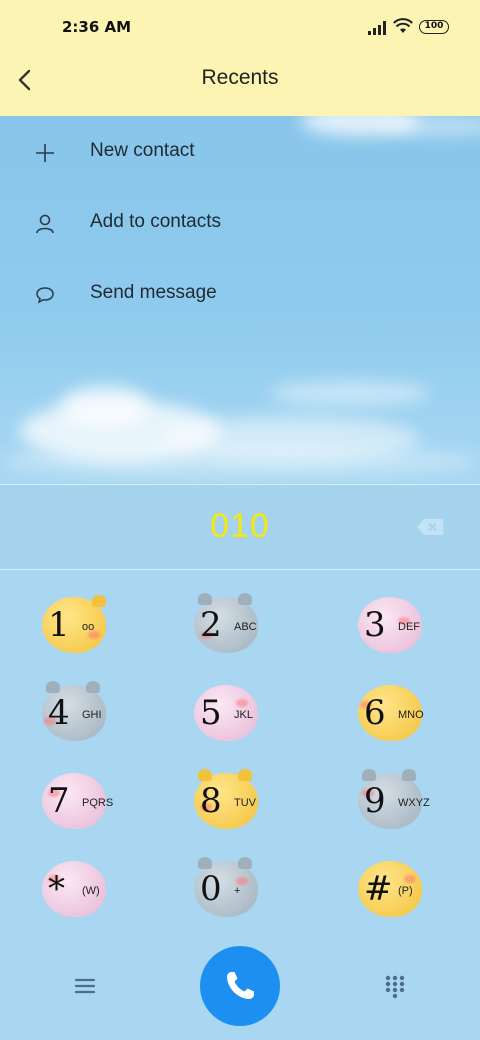 Image resolution: width=480 pixels, height=1040 pixels. What do you see at coordinates (434, 27) in the screenshot?
I see `battery-indicator: 100` at bounding box center [434, 27].